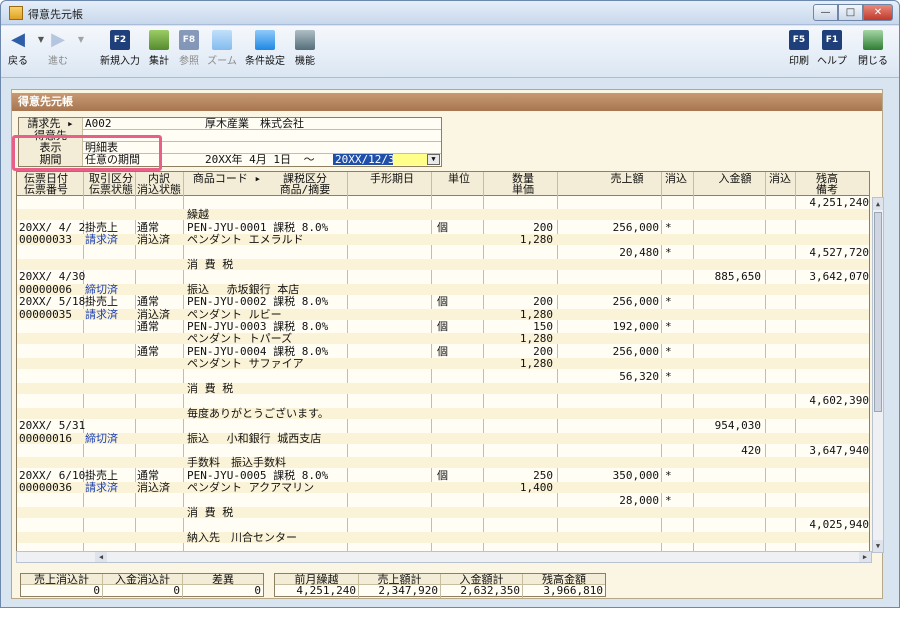 The width and height of the screenshot is (900, 624). Describe the element at coordinates (142, 585) in the screenshot. I see `clearing-totals: 売上消込計 0 入金消込計 0 差異 0` at that location.